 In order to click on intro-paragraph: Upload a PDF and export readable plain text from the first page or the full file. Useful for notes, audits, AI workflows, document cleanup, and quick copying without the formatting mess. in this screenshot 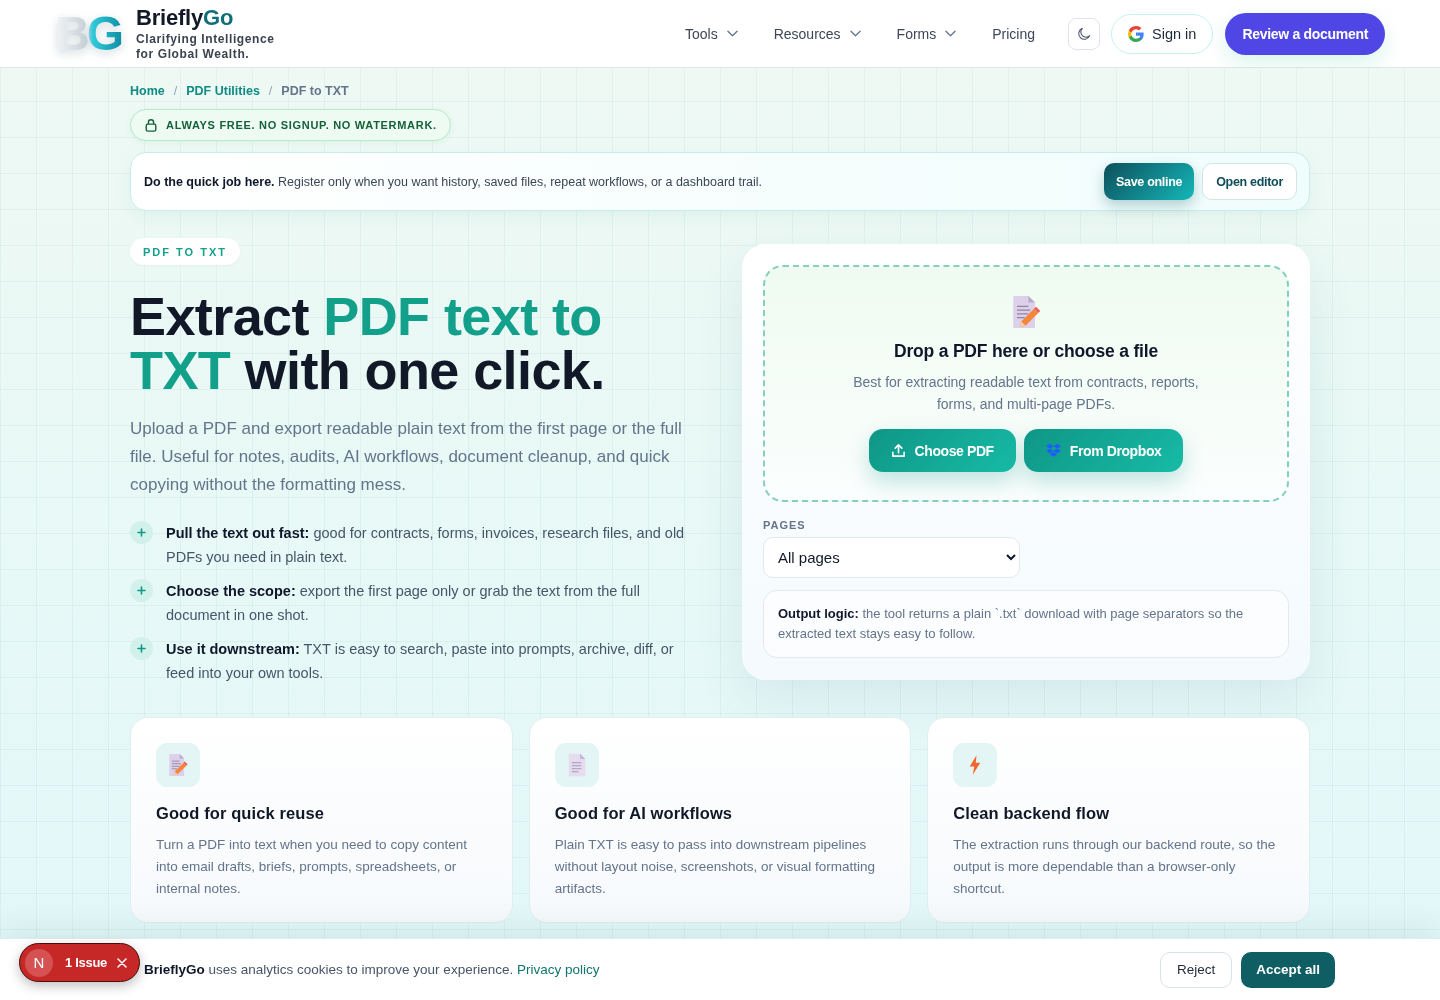, I will do `click(406, 457)`.